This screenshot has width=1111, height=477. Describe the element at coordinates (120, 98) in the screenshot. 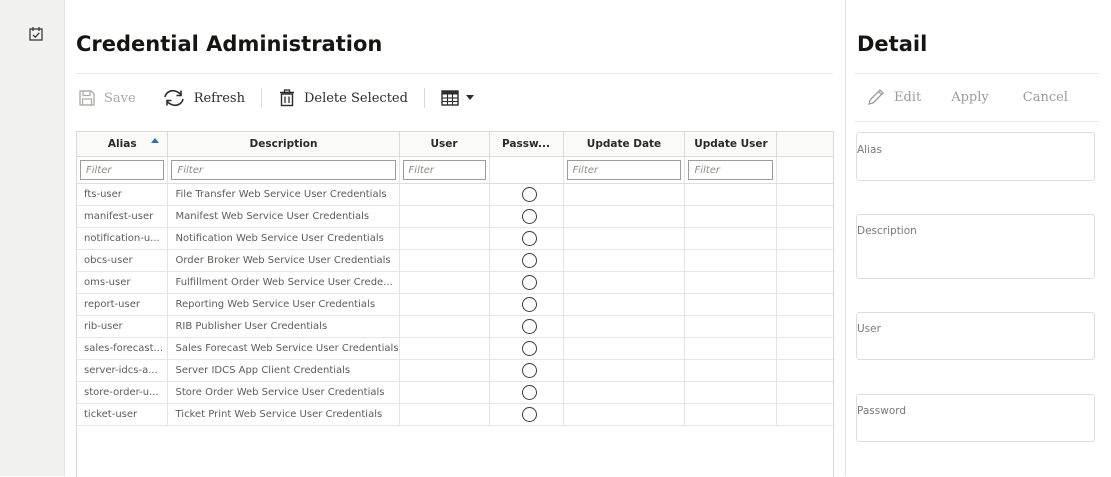

I see `save-label: Save` at that location.